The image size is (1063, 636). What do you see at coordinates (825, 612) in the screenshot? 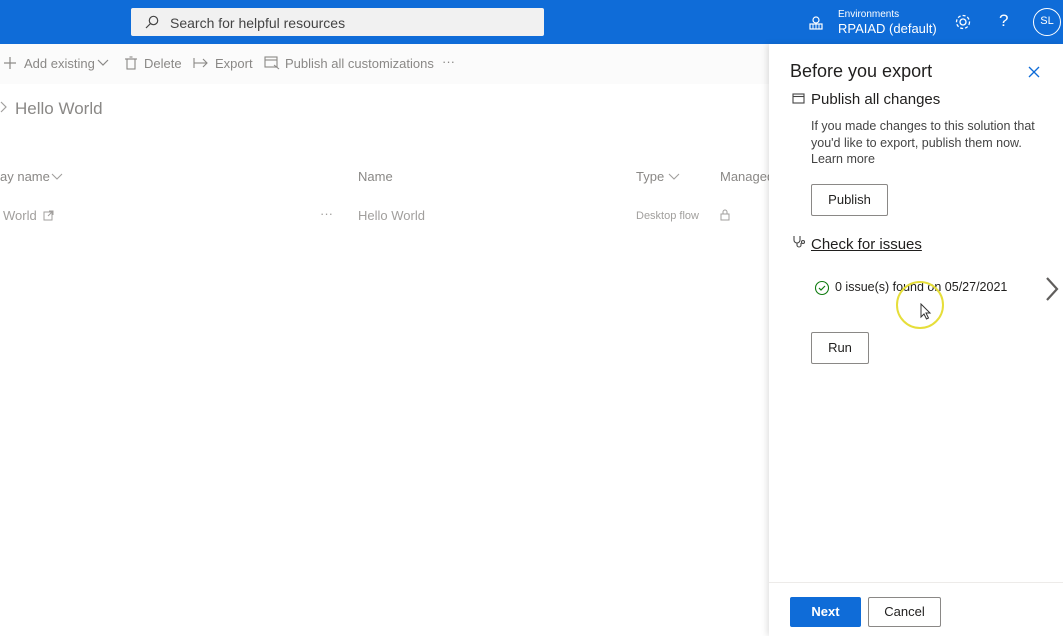
I see `next-button: Next` at bounding box center [825, 612].